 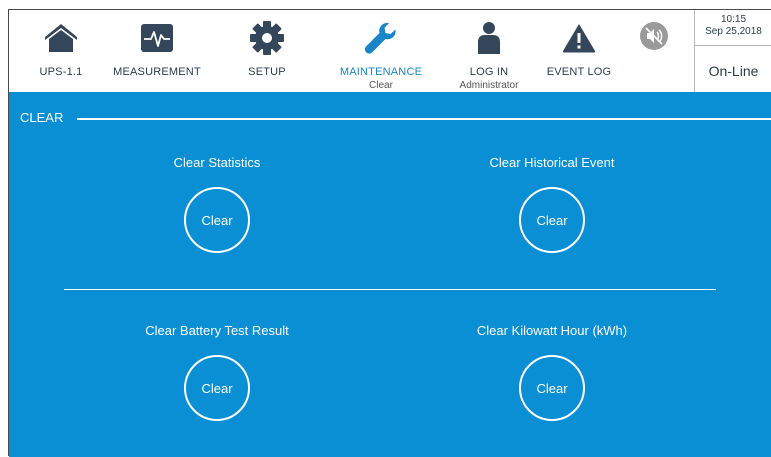 What do you see at coordinates (489, 38) in the screenshot?
I see `user-icon` at bounding box center [489, 38].